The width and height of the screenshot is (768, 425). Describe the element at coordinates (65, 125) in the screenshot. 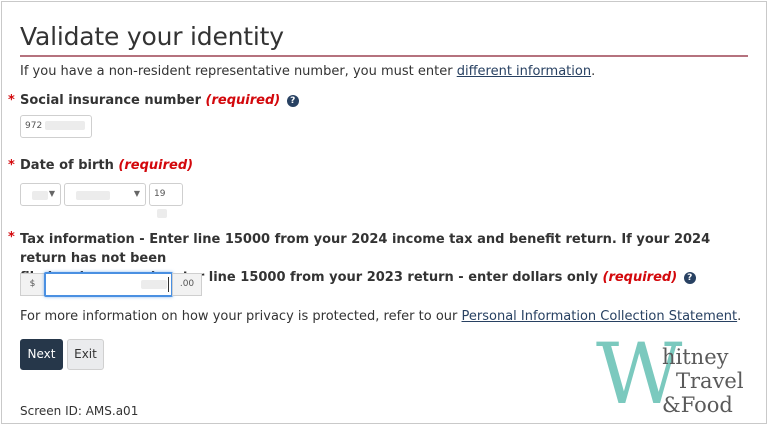

I see `sin-redacted-digits` at that location.